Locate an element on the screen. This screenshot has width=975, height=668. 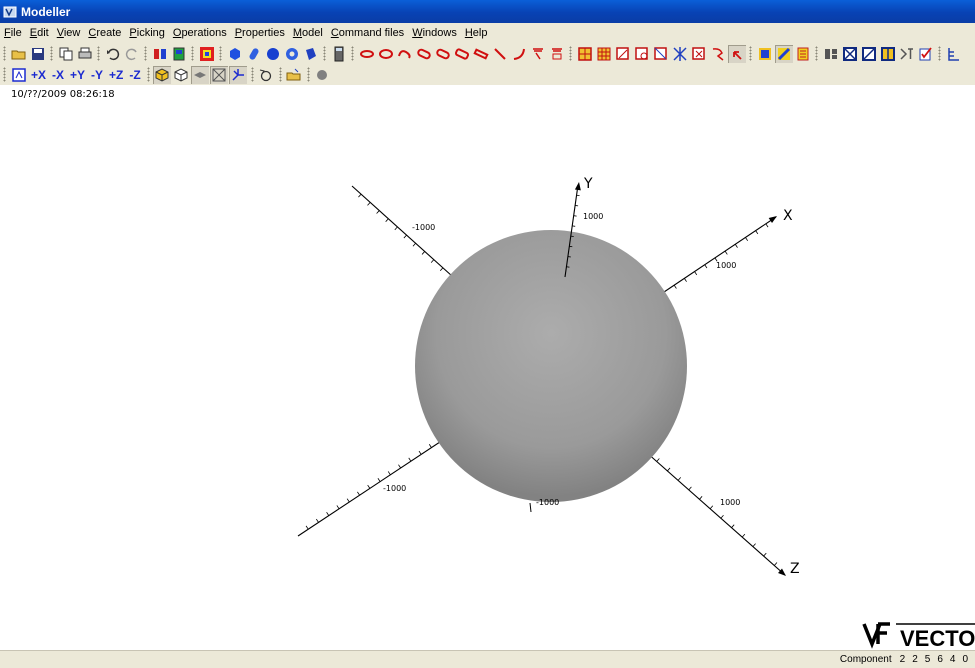
mesh-view-toggle-icon is located at coordinates (219, 75).